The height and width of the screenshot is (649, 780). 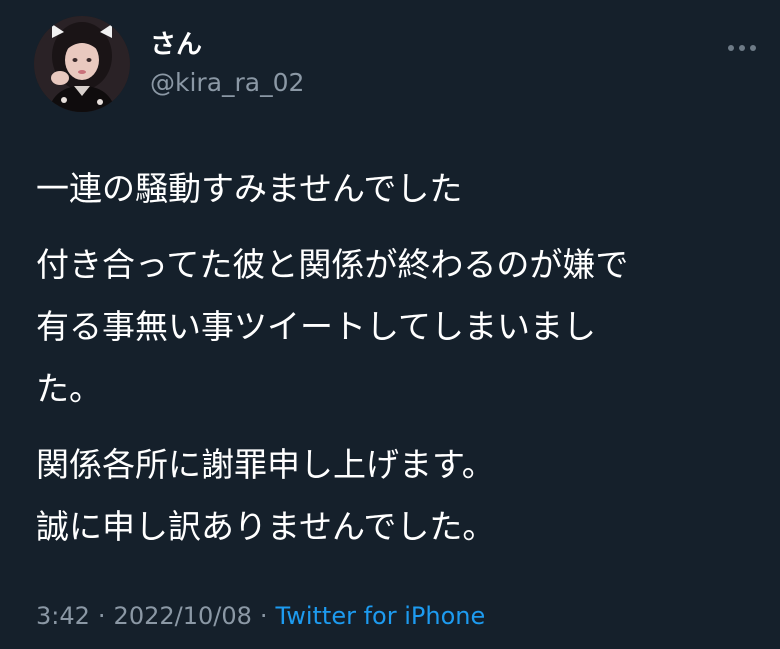 What do you see at coordinates (332, 264) in the screenshot?
I see `tweet-line: 付き合ってた彼と関係が終わるのが嫌で` at bounding box center [332, 264].